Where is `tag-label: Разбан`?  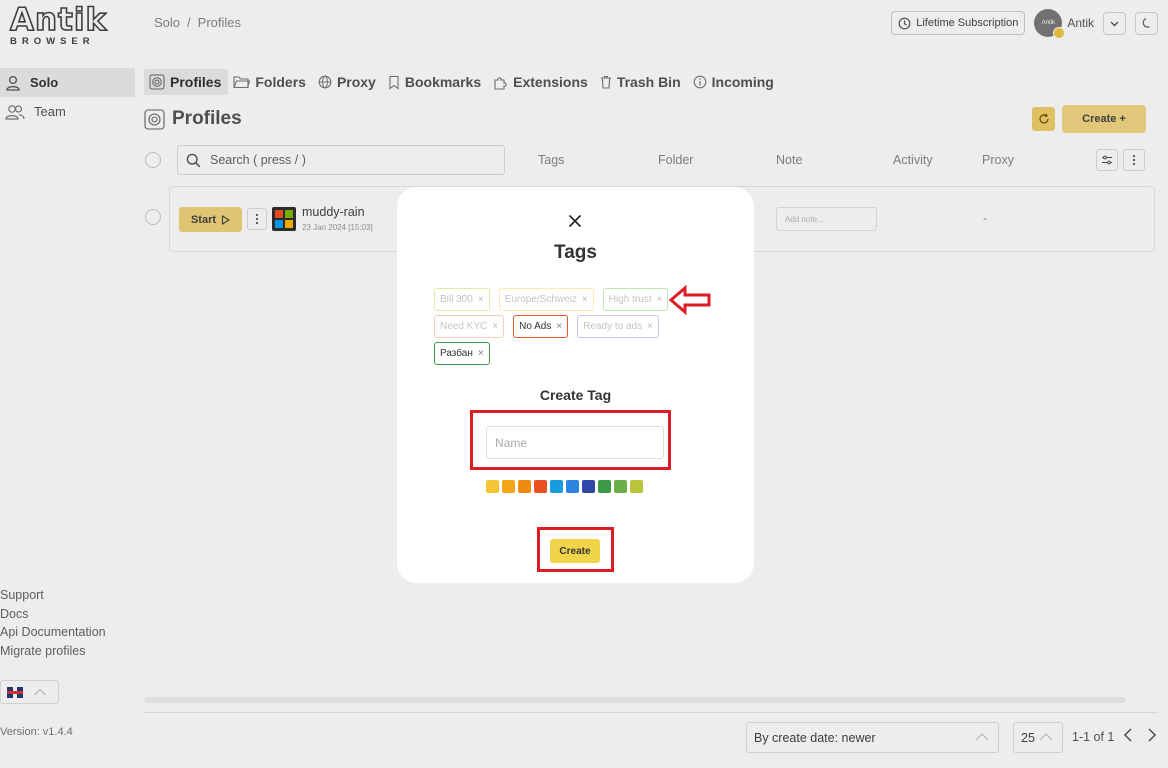
tag-label: Разбан is located at coordinates (456, 353).